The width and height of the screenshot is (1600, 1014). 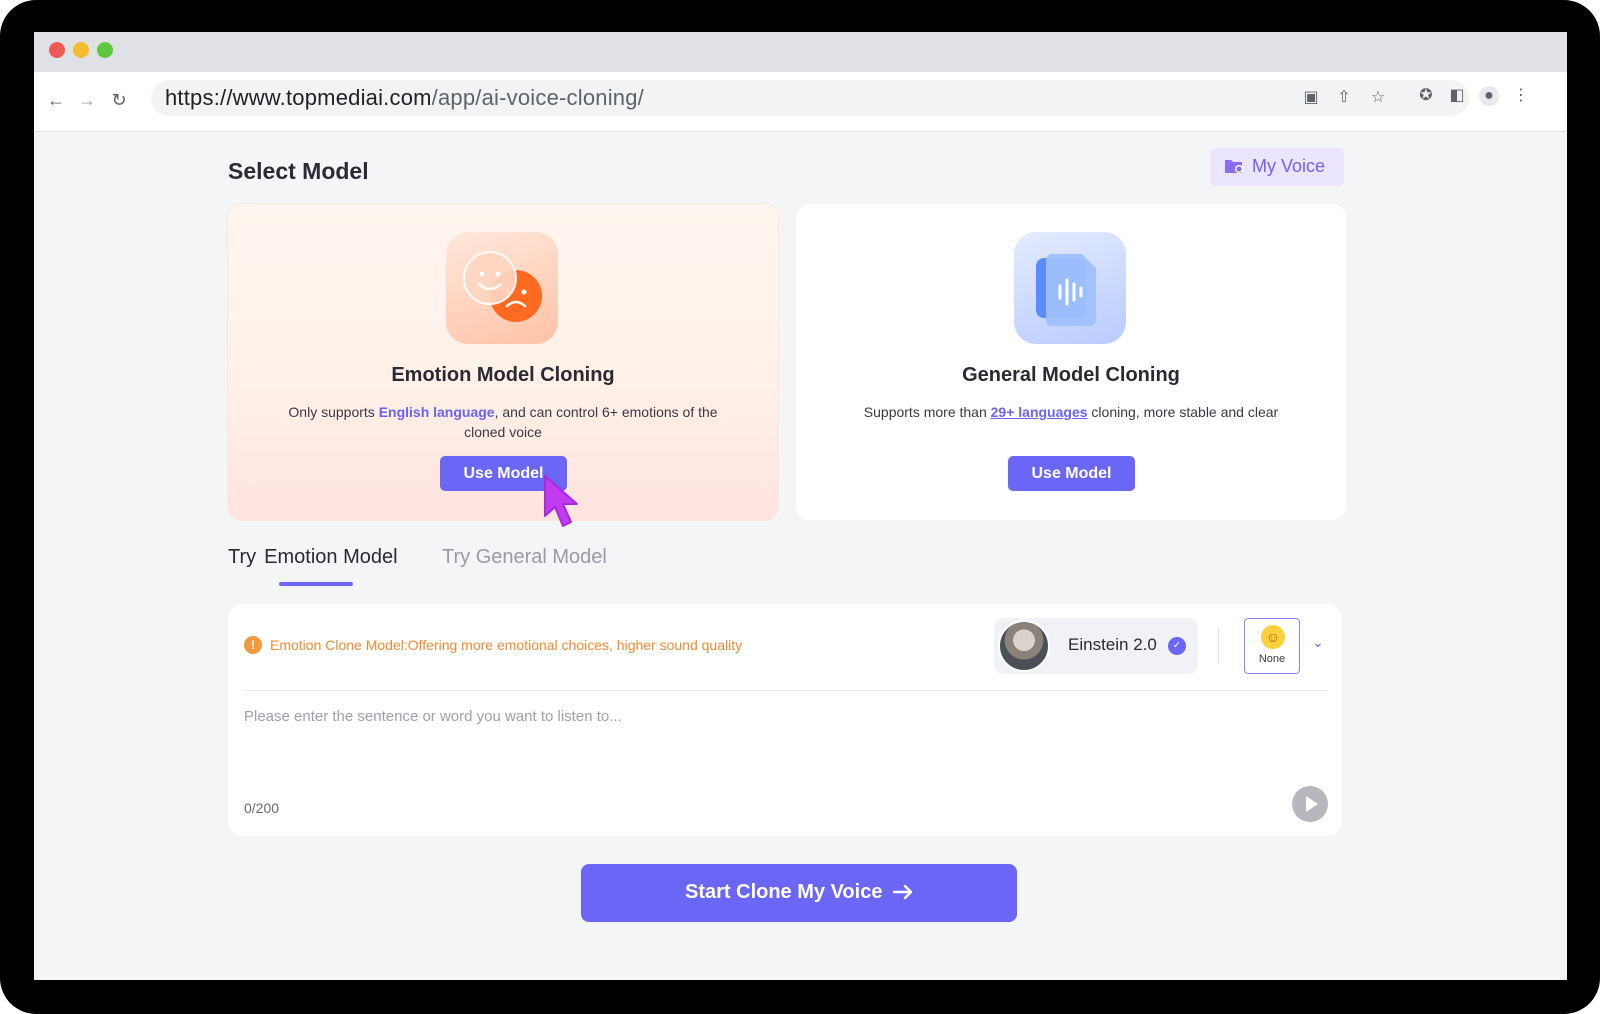 I want to click on smiley-emoji-icon: ☺, so click(x=1273, y=637).